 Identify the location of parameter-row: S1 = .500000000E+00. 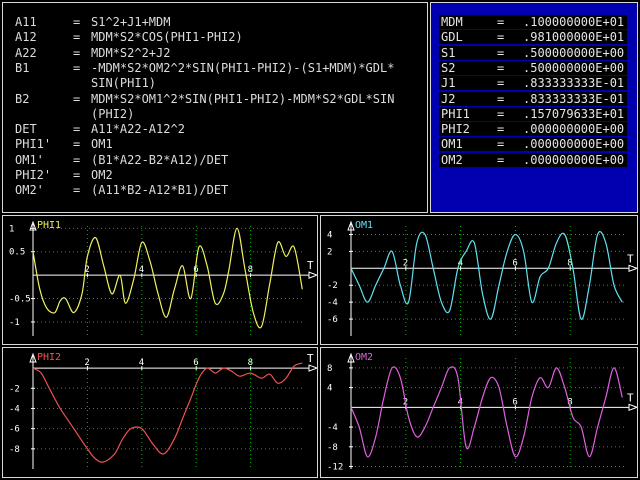
(533, 52).